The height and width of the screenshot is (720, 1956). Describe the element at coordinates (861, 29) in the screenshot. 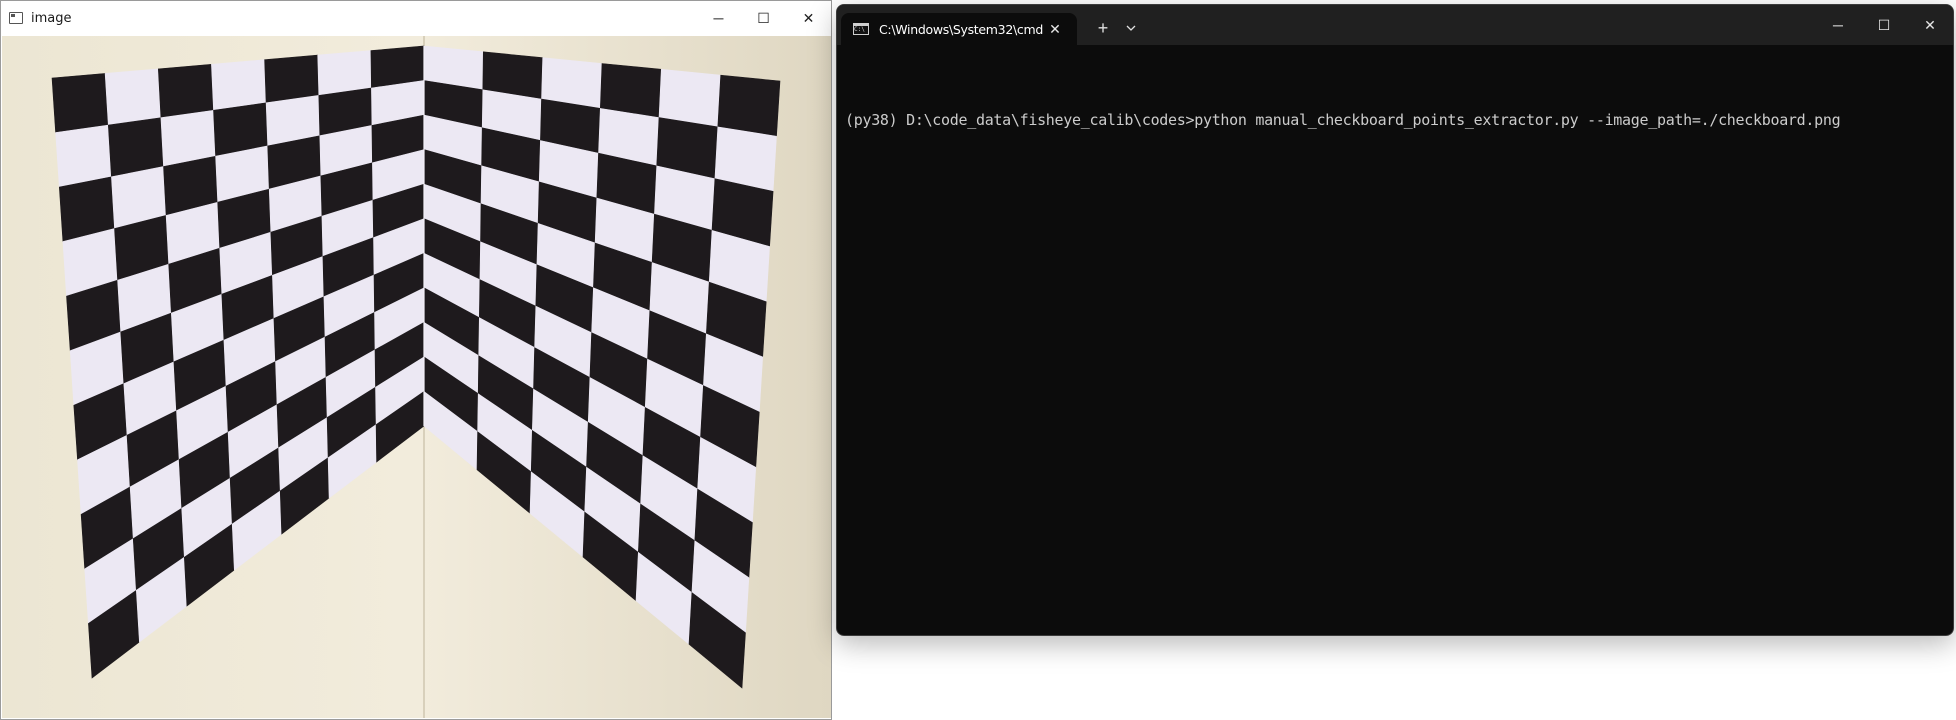

I see `cmd-icon: C:\` at that location.